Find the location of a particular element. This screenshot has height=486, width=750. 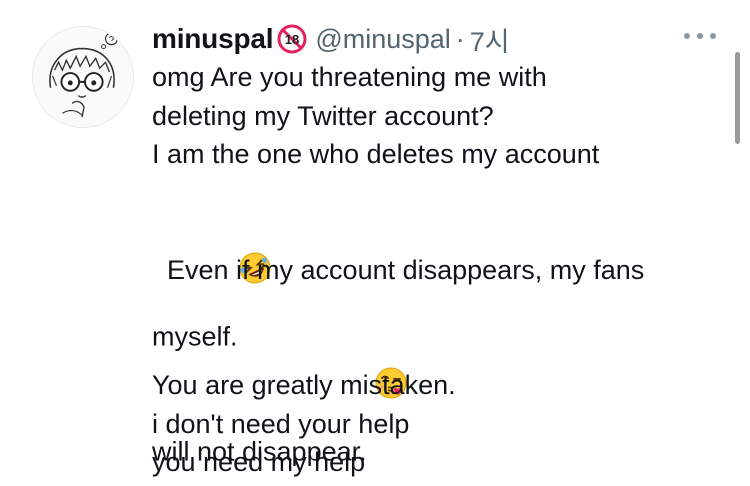

face-blowing-kiss-emoji is located at coordinates (391, 344).